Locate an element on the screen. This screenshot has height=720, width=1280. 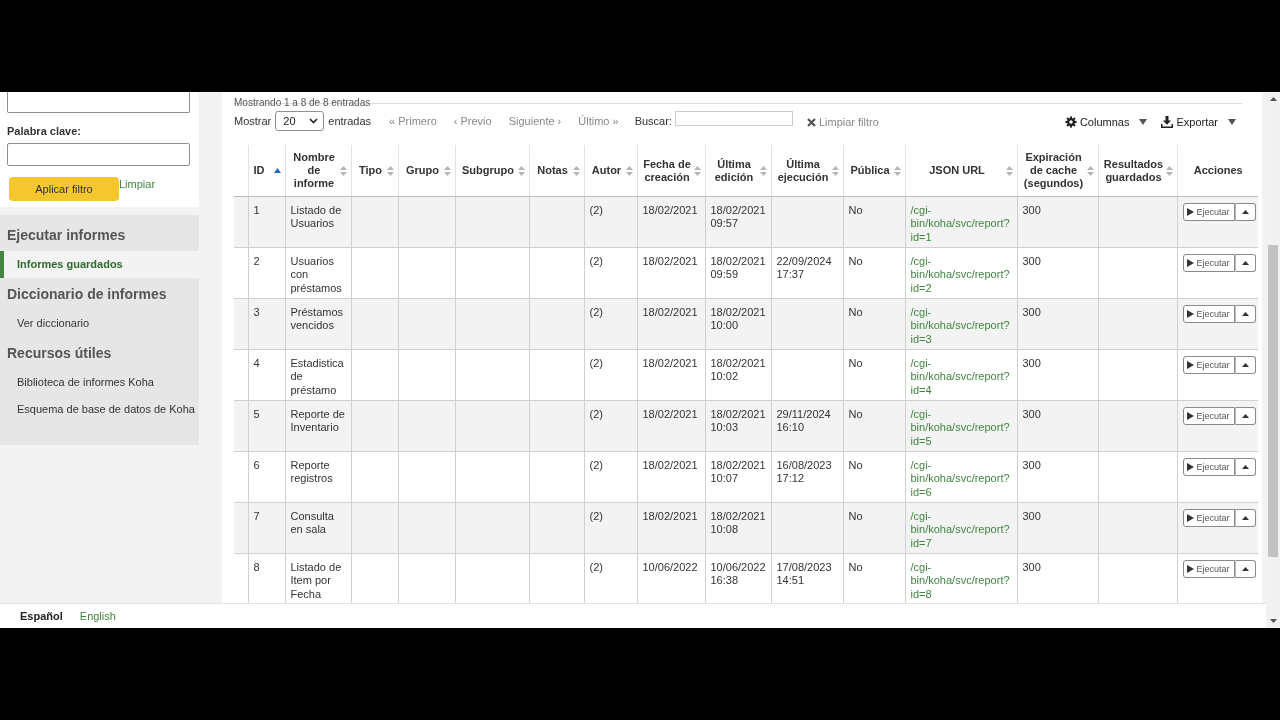
column-header: Grupo is located at coordinates (426, 171).